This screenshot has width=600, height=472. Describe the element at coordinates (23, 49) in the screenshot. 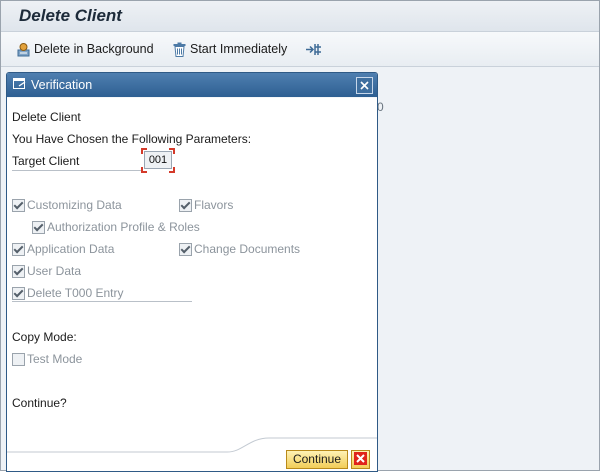

I see `background-job-icon` at that location.